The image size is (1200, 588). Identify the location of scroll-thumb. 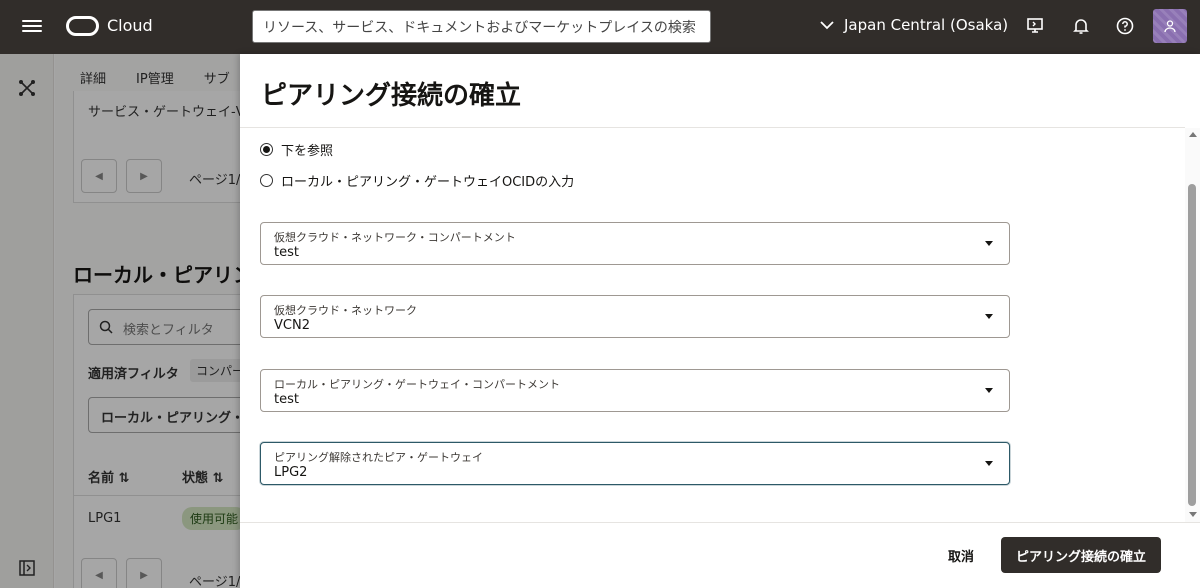
(1192, 345).